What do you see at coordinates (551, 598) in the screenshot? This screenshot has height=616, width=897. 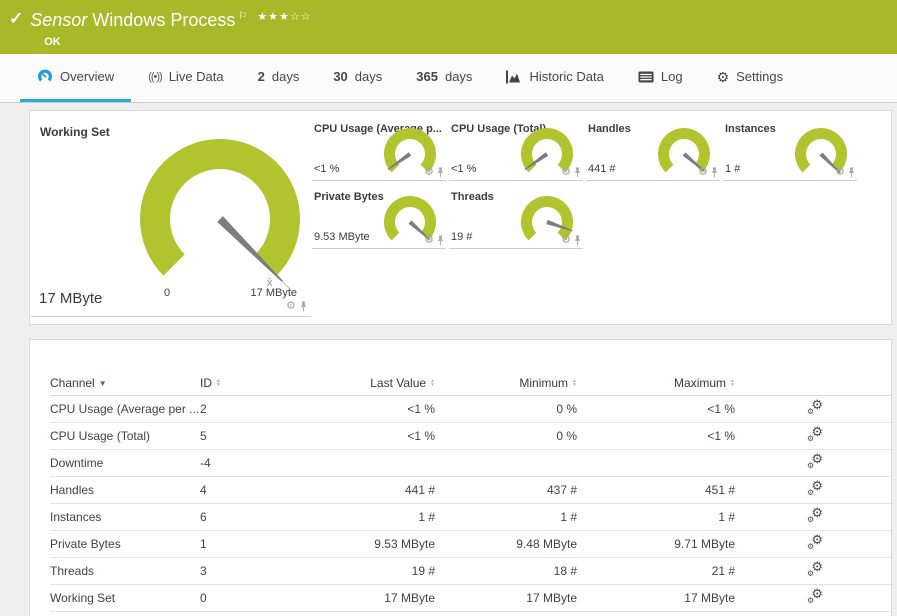 I see `minimum-value: 17 MByte` at bounding box center [551, 598].